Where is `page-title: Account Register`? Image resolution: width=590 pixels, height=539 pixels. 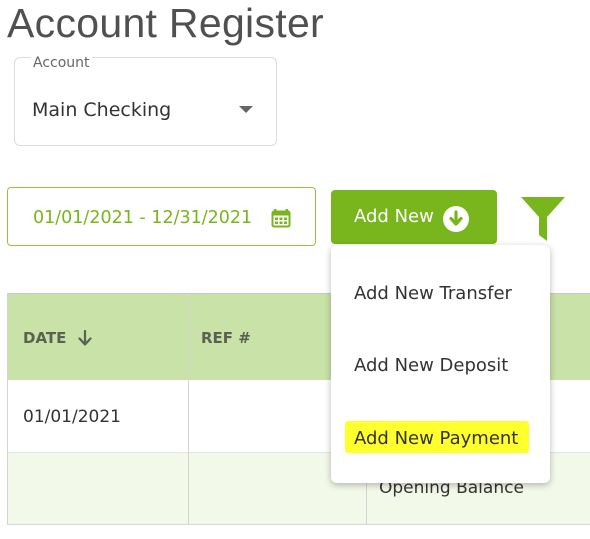
page-title: Account Register is located at coordinates (166, 23).